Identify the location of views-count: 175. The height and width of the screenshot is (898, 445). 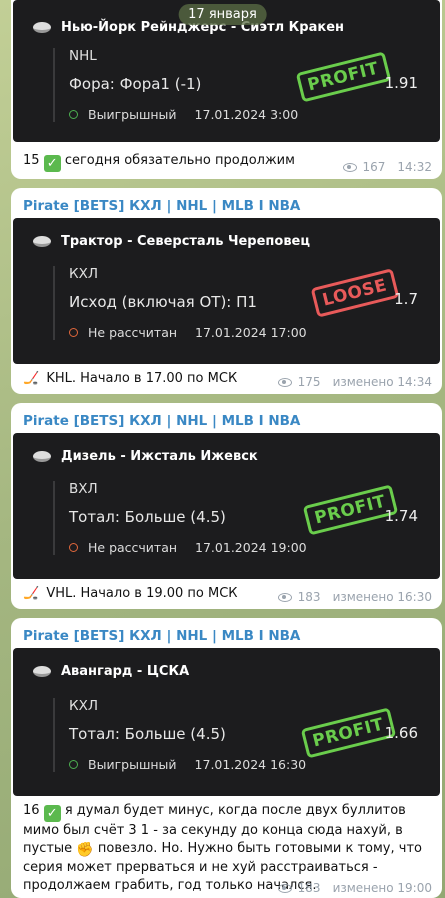
(309, 382).